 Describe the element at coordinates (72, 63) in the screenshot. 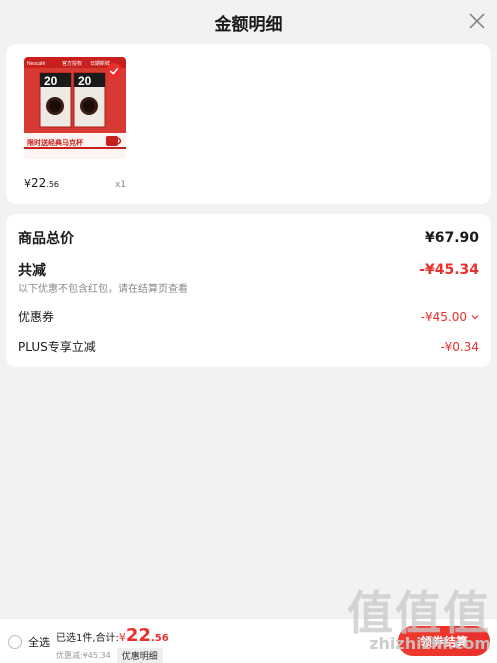

I see `banner-tag1: 官方授权` at that location.